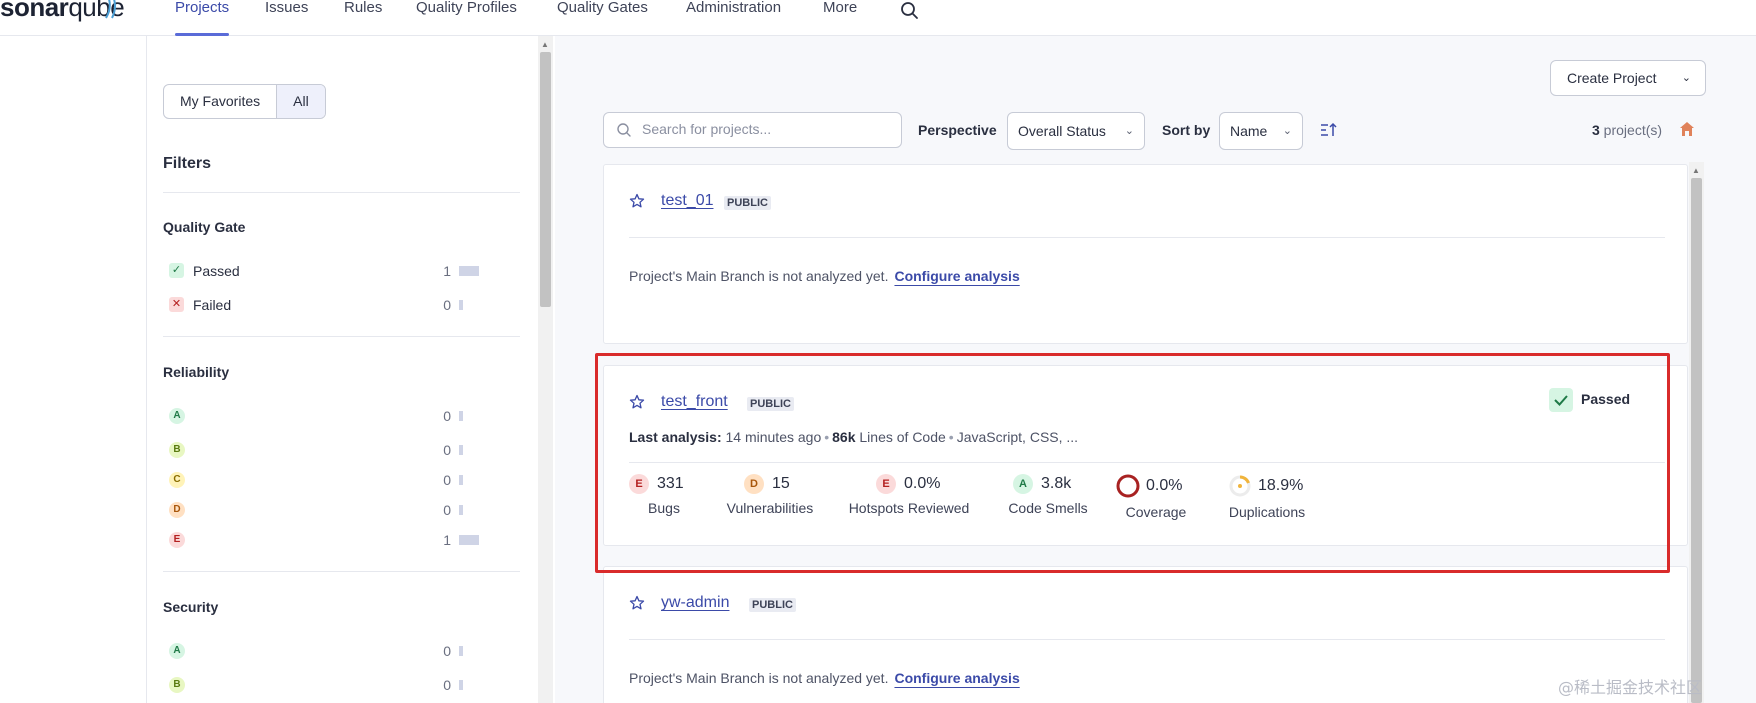 This screenshot has height=703, width=1756. What do you see at coordinates (110, 9) in the screenshot?
I see `logo-arc-icon` at bounding box center [110, 9].